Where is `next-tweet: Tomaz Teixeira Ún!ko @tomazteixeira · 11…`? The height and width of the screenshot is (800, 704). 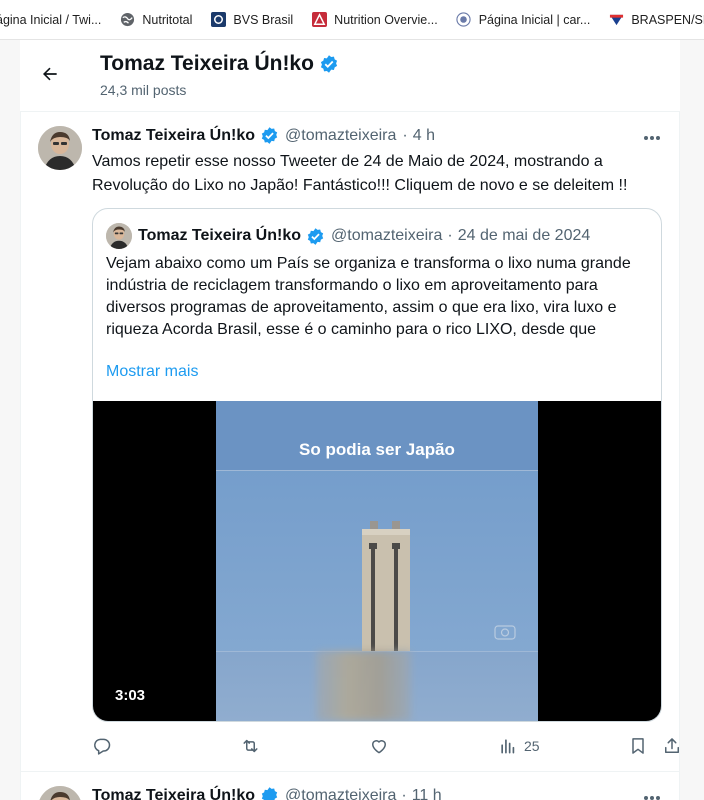 next-tweet: Tomaz Teixeira Ún!ko @tomazteixeira · 11… is located at coordinates (350, 786).